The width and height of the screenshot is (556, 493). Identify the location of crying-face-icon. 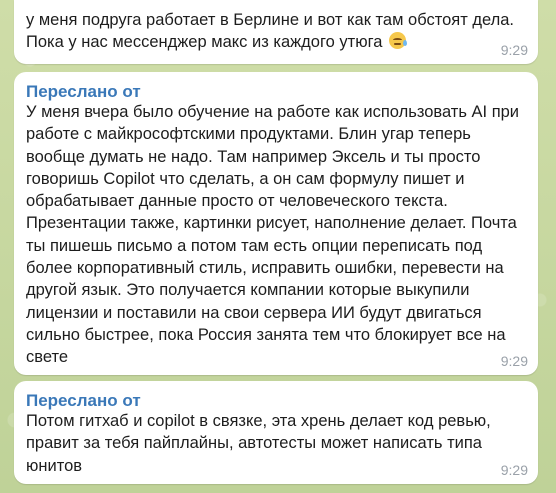
(398, 41).